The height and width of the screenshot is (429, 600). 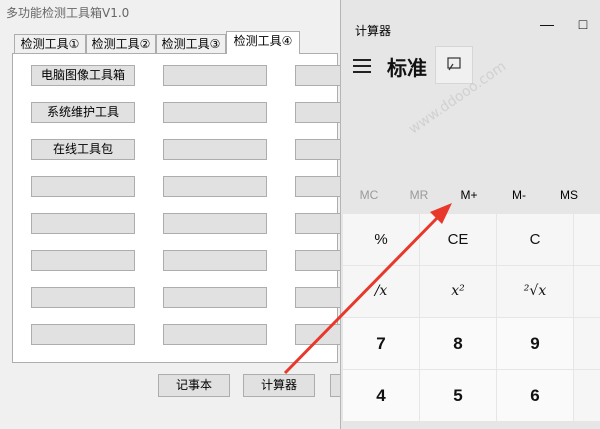 I want to click on annotation-arrow, so click(x=367, y=289).